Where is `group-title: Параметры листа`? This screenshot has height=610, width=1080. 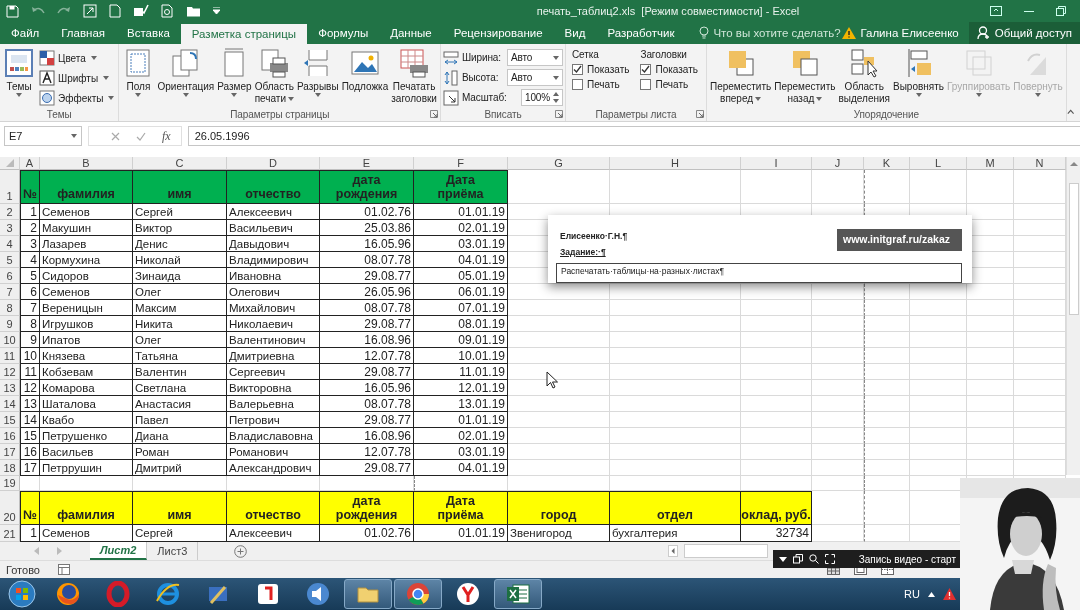
group-title: Параметры листа is located at coordinates (636, 114).